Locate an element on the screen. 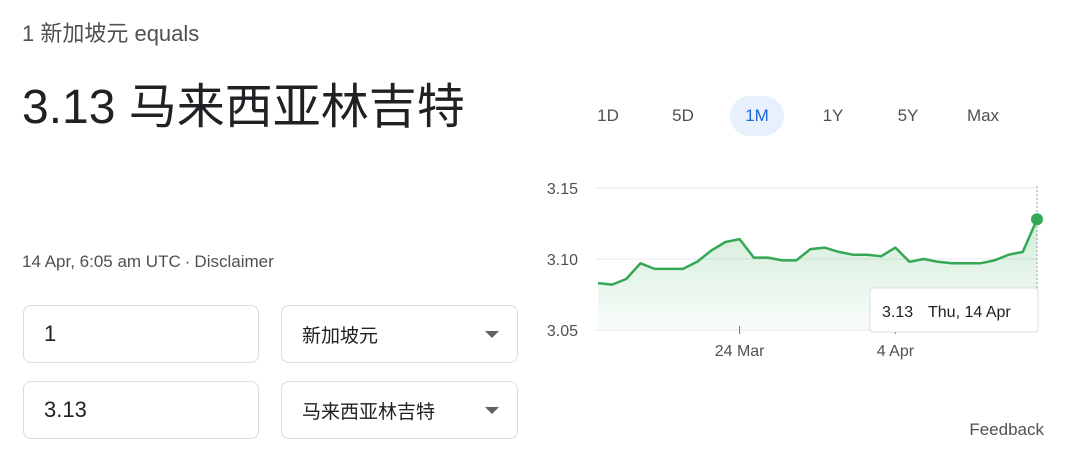  x-tick-label: 24 Mar is located at coordinates (740, 351).